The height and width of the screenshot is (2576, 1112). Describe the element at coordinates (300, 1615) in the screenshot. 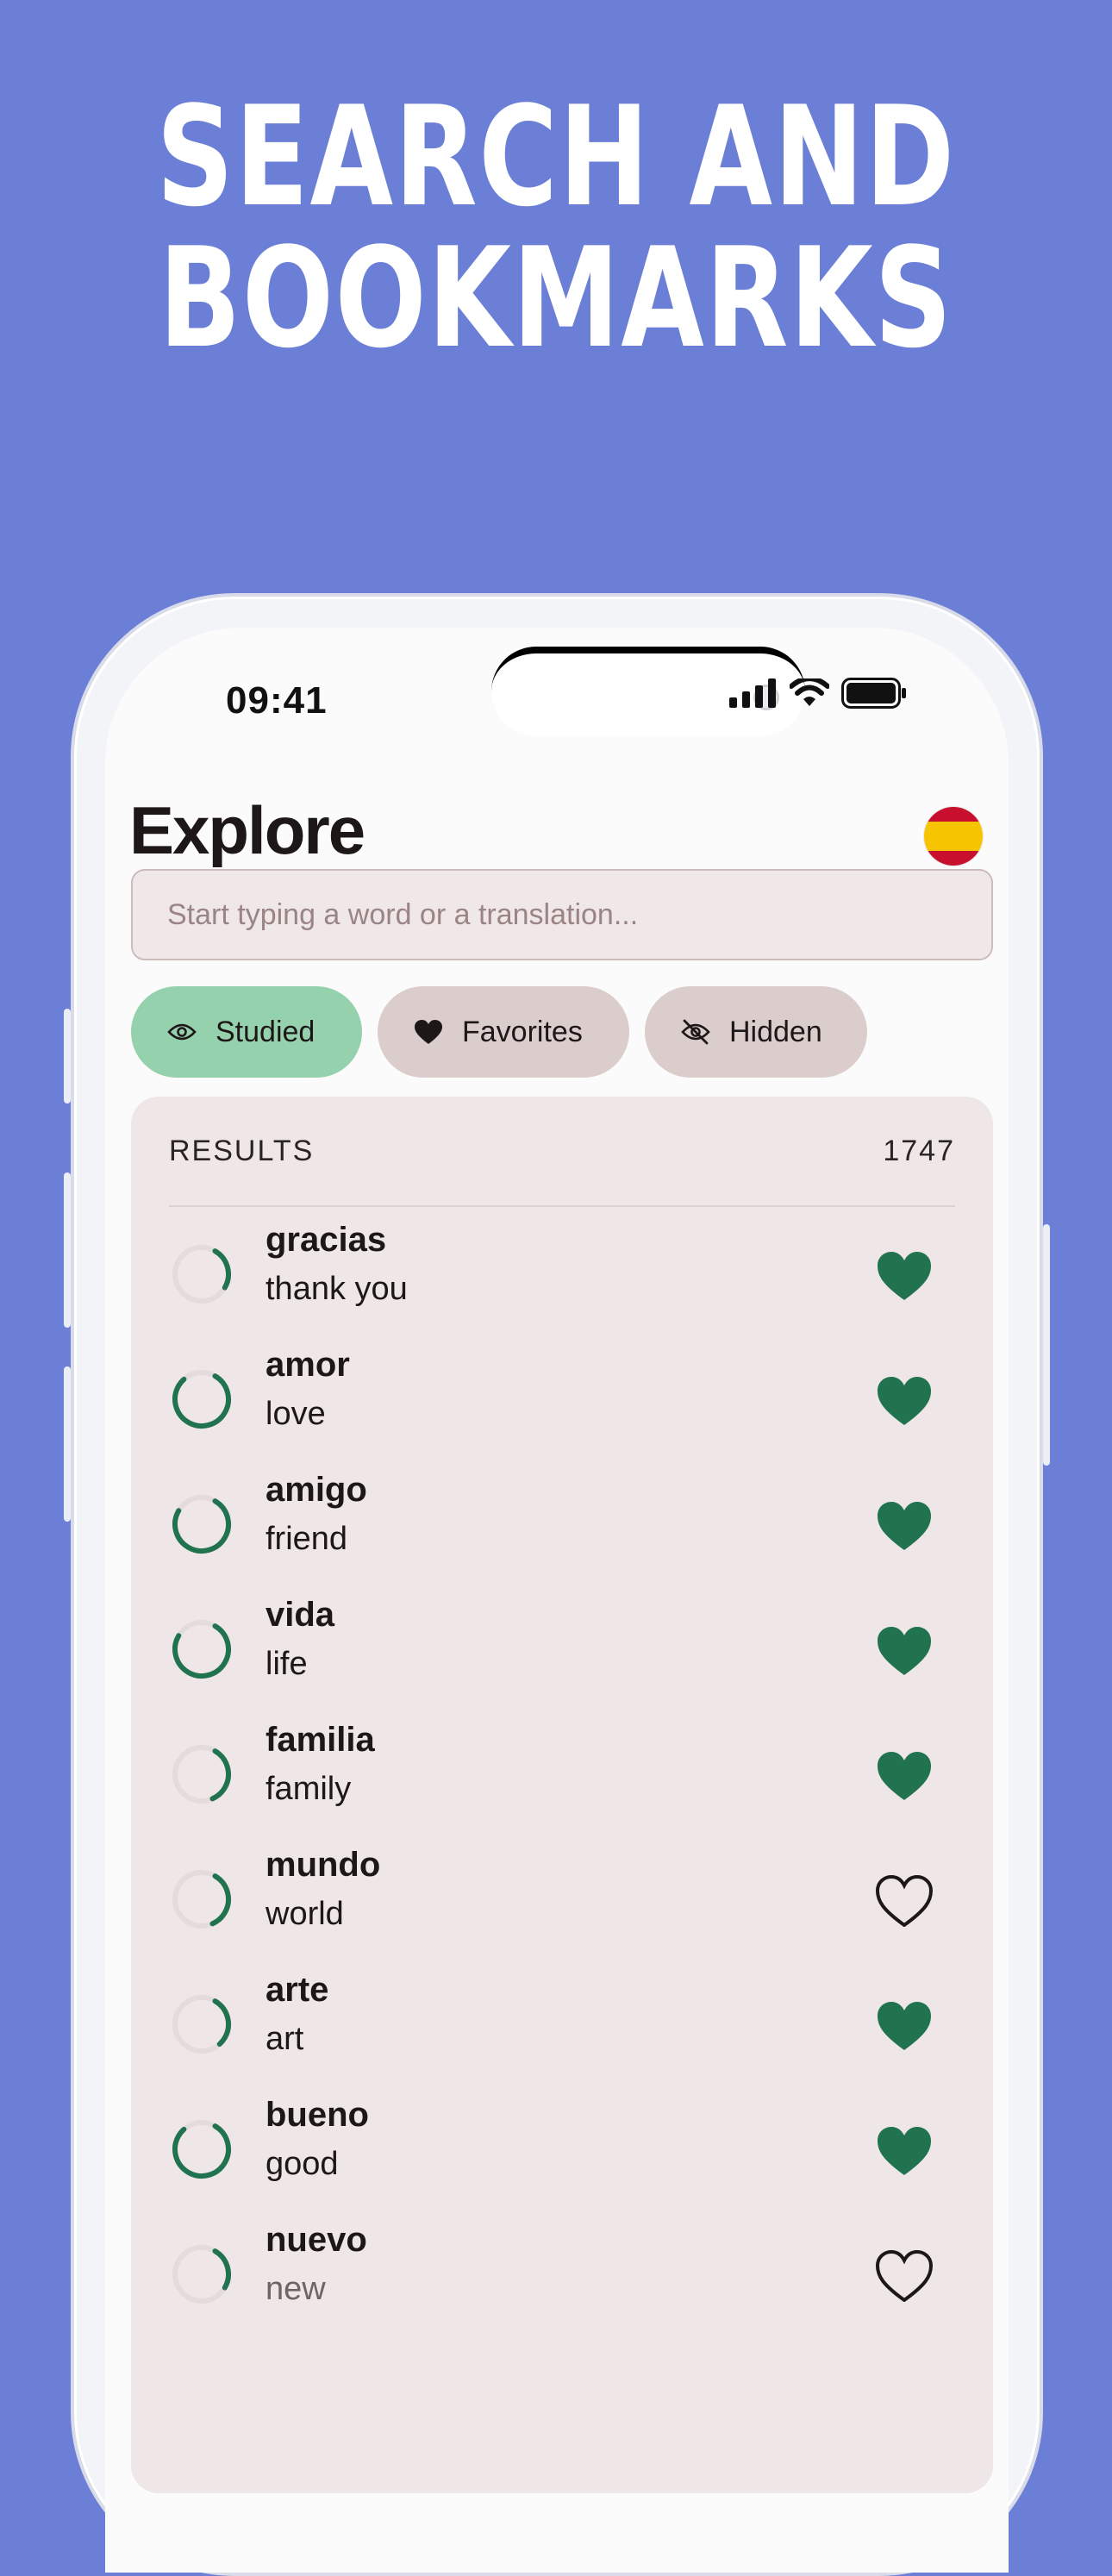

I see `word-text: vida` at that location.